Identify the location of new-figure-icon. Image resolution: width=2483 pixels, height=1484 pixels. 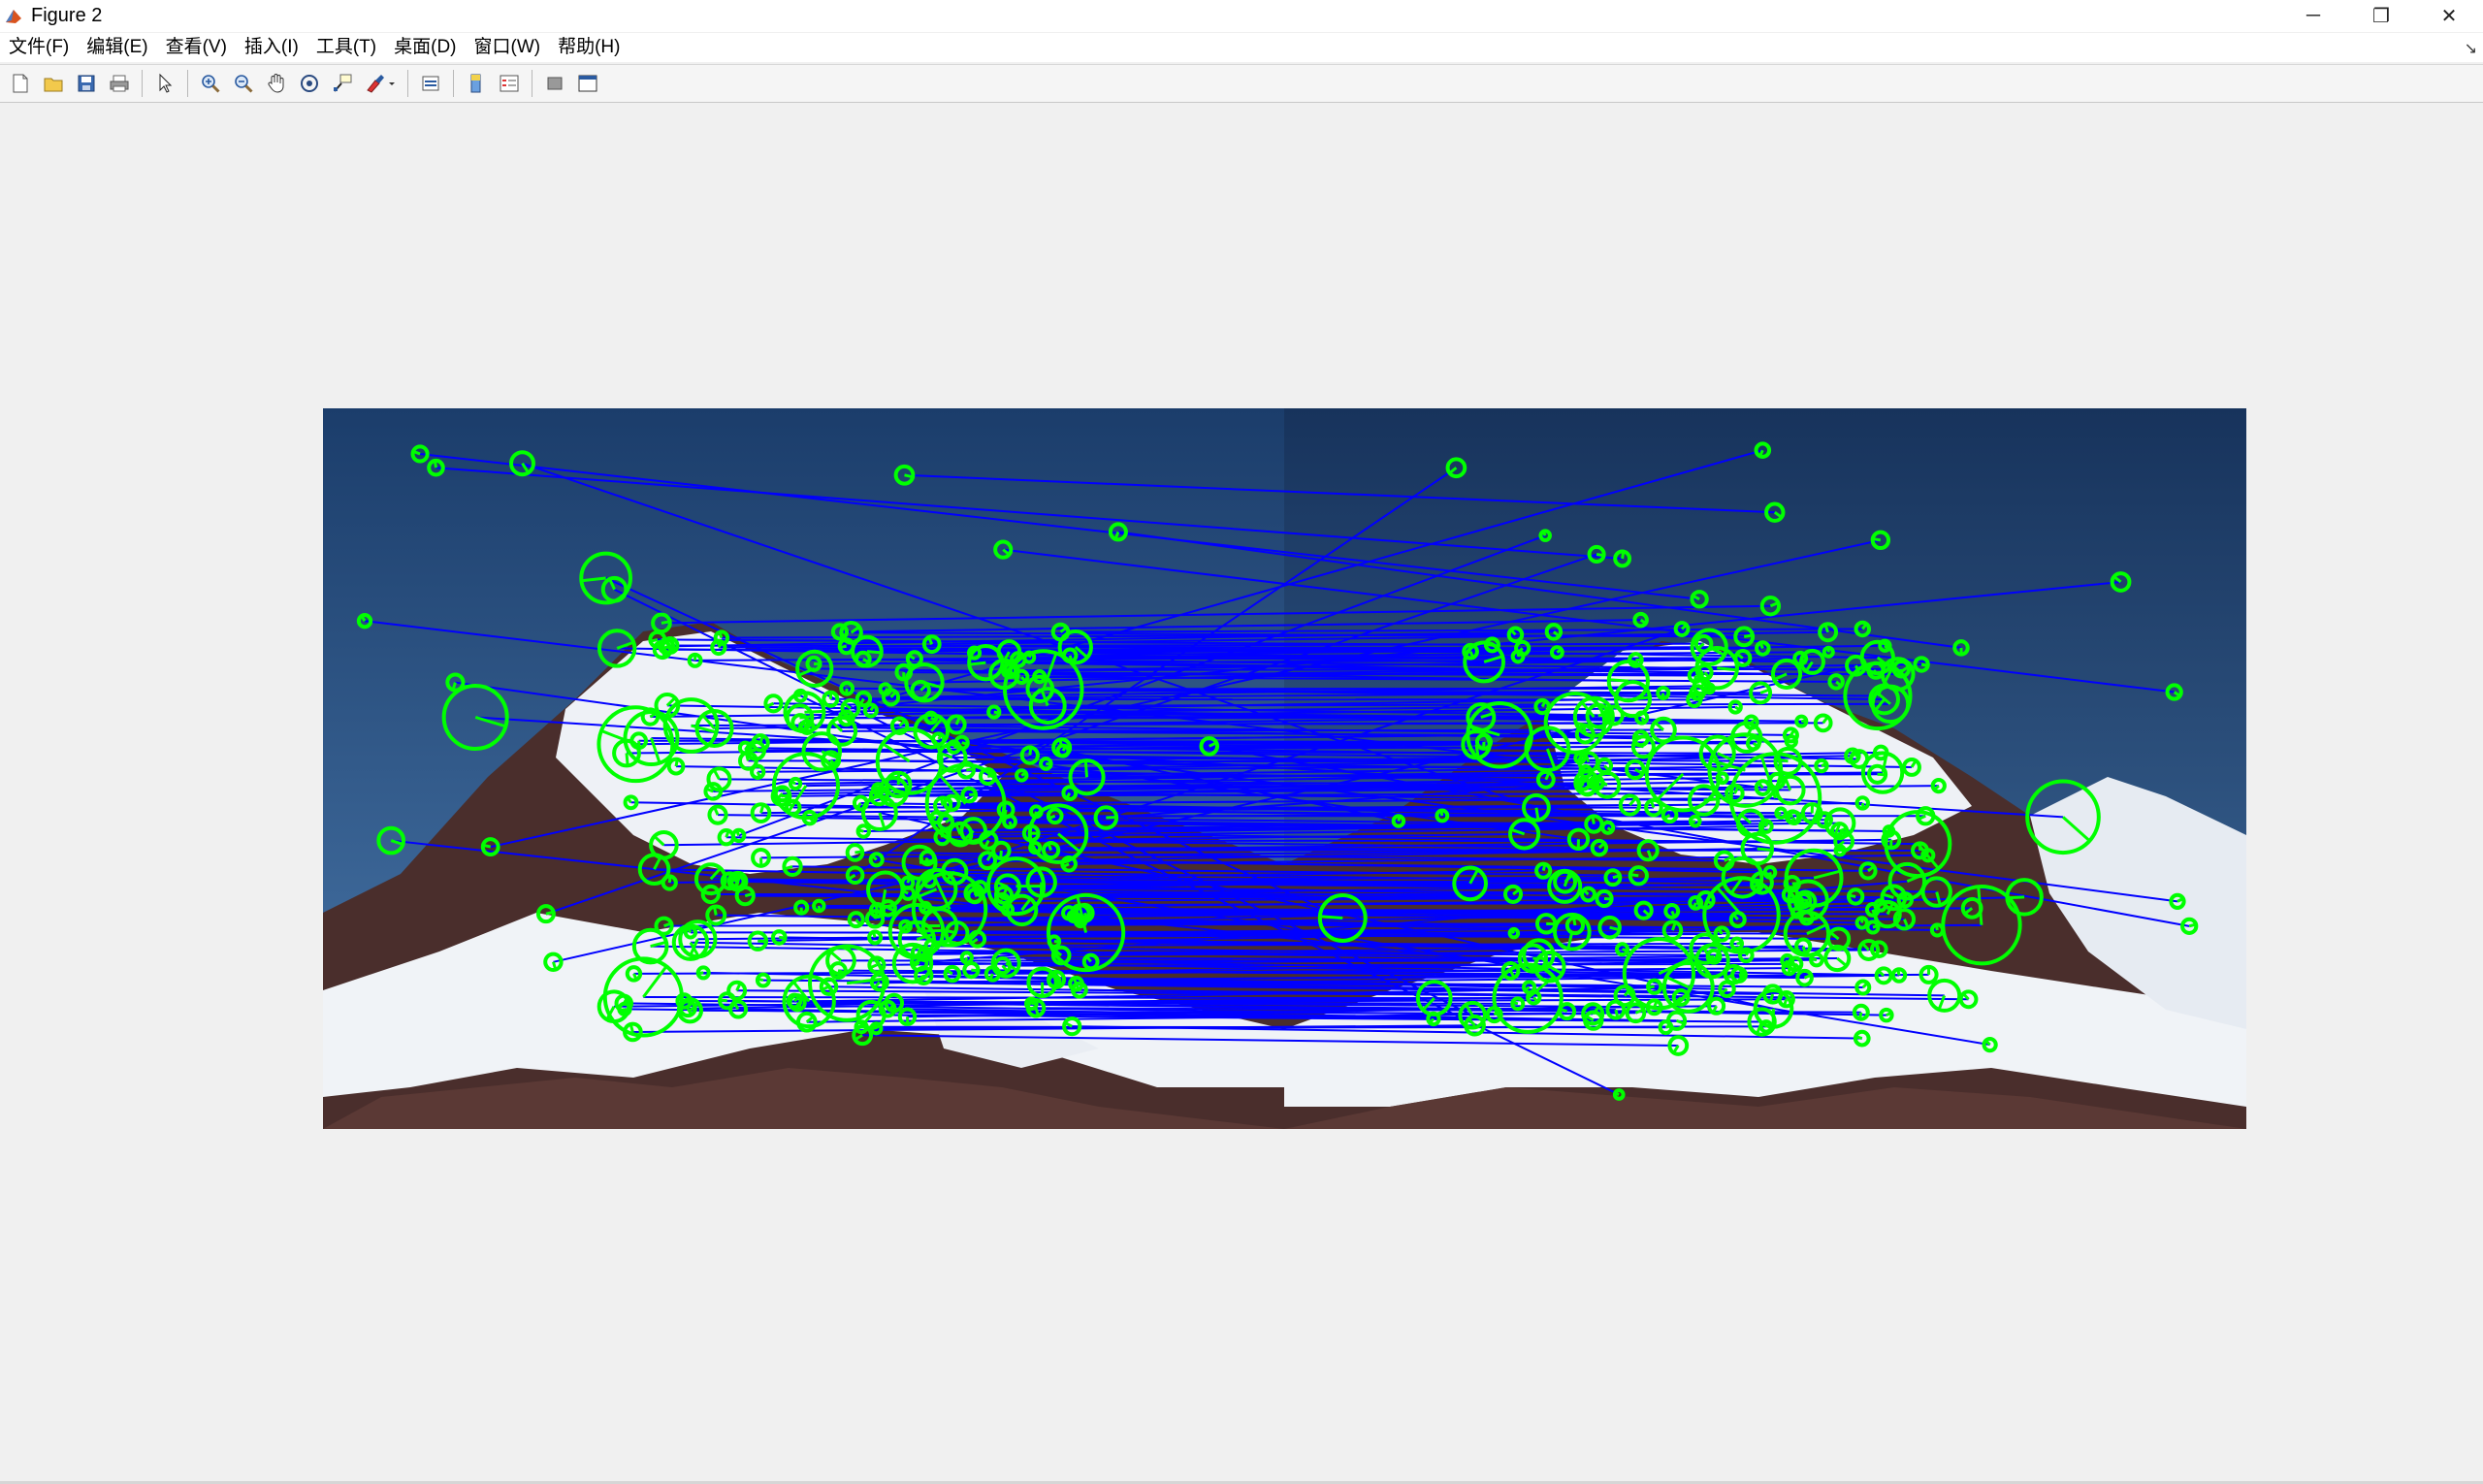
(20, 83).